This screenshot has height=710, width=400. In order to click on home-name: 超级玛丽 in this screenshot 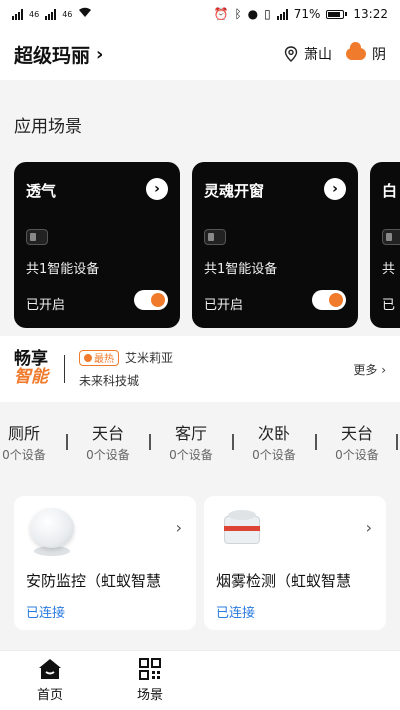, I will do `click(52, 55)`.